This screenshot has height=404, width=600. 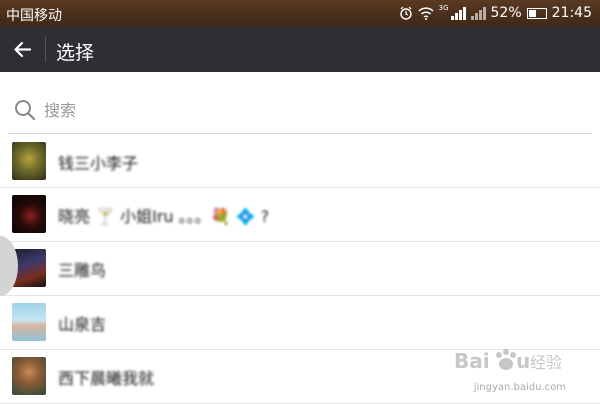 I want to click on status-bar: 中国移动 3G 52% 21:45, so click(x=300, y=13).